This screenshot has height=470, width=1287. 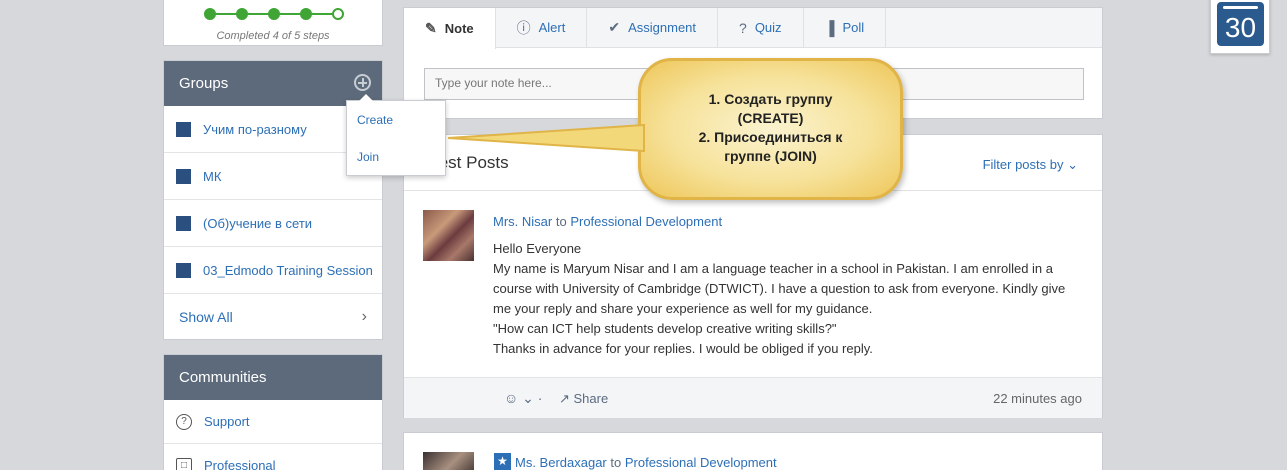 What do you see at coordinates (459, 28) in the screenshot?
I see `tab-label: Note` at bounding box center [459, 28].